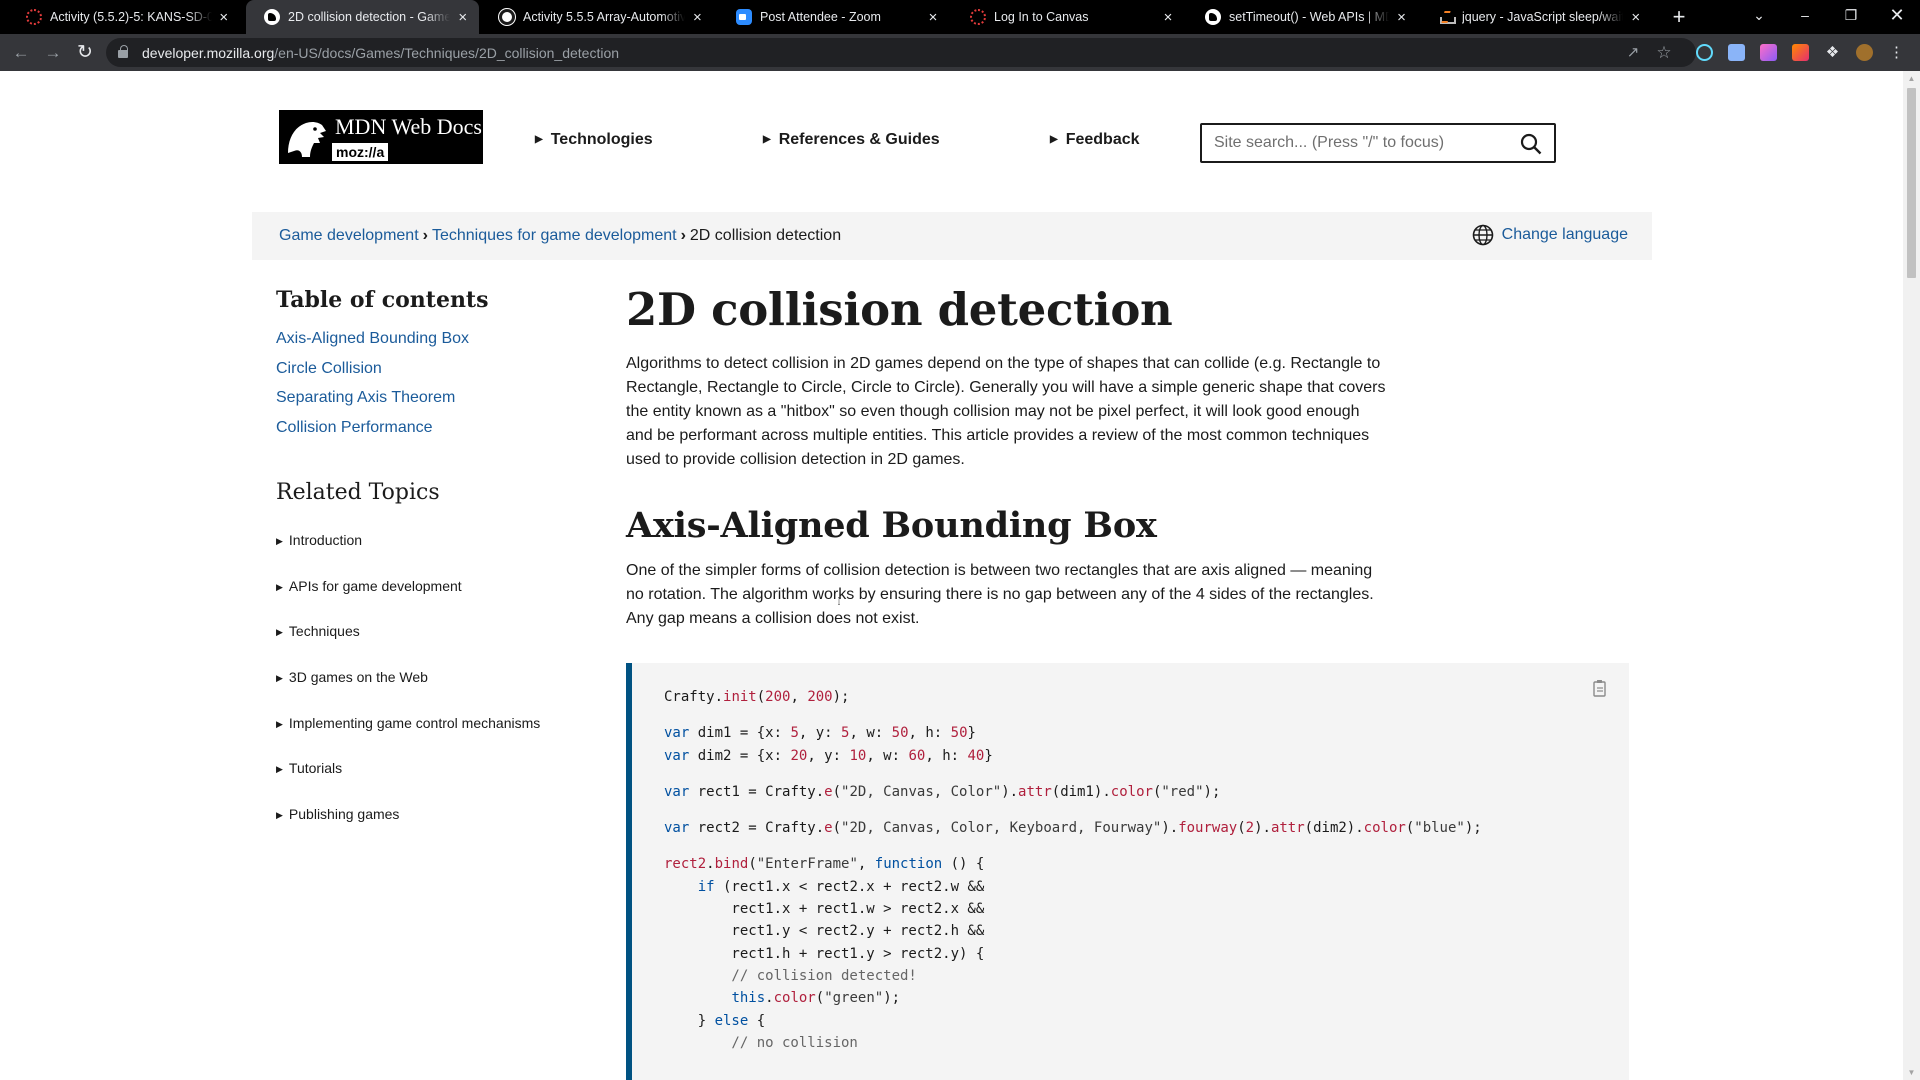  What do you see at coordinates (1759, 15) in the screenshot?
I see `tab-search-icon: ⌄` at bounding box center [1759, 15].